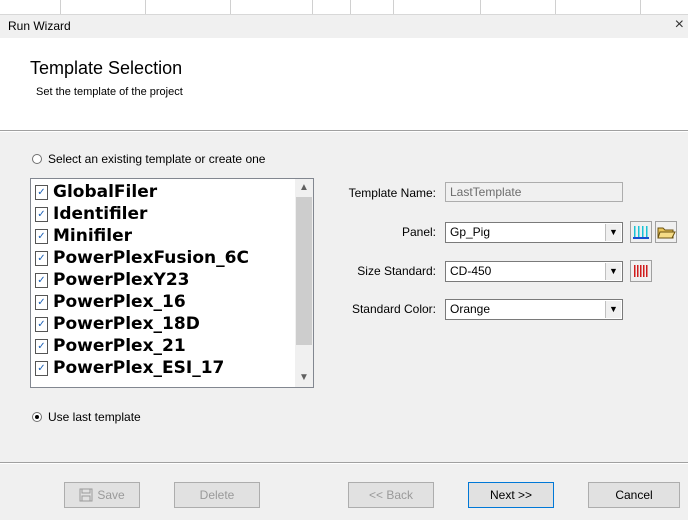  Describe the element at coordinates (86, 495) in the screenshot. I see `save-disk-icon` at that location.